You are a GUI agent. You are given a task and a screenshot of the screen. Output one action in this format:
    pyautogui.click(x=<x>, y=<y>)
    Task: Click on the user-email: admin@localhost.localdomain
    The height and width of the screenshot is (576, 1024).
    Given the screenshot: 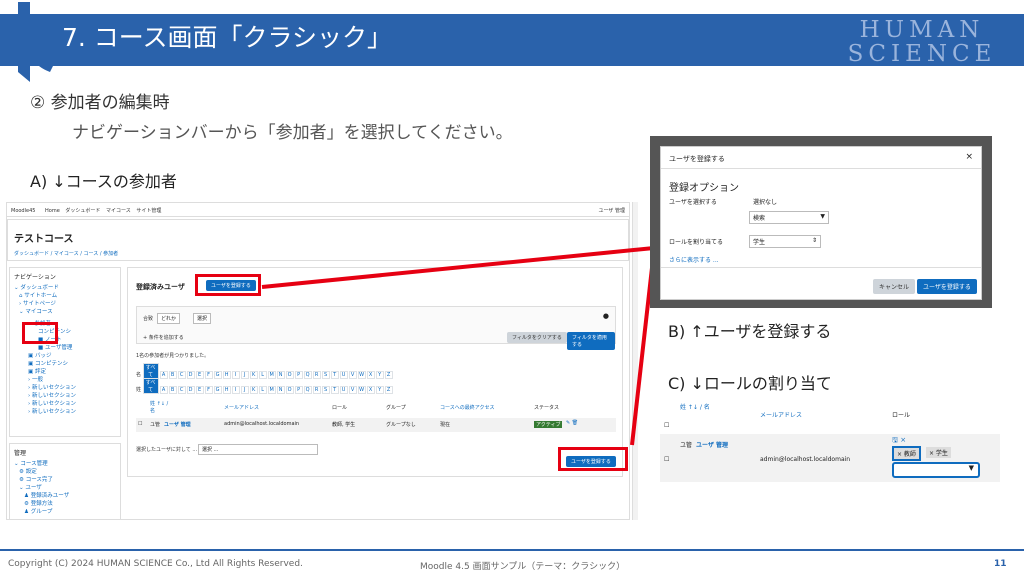 What is the action you would take?
    pyautogui.click(x=805, y=459)
    